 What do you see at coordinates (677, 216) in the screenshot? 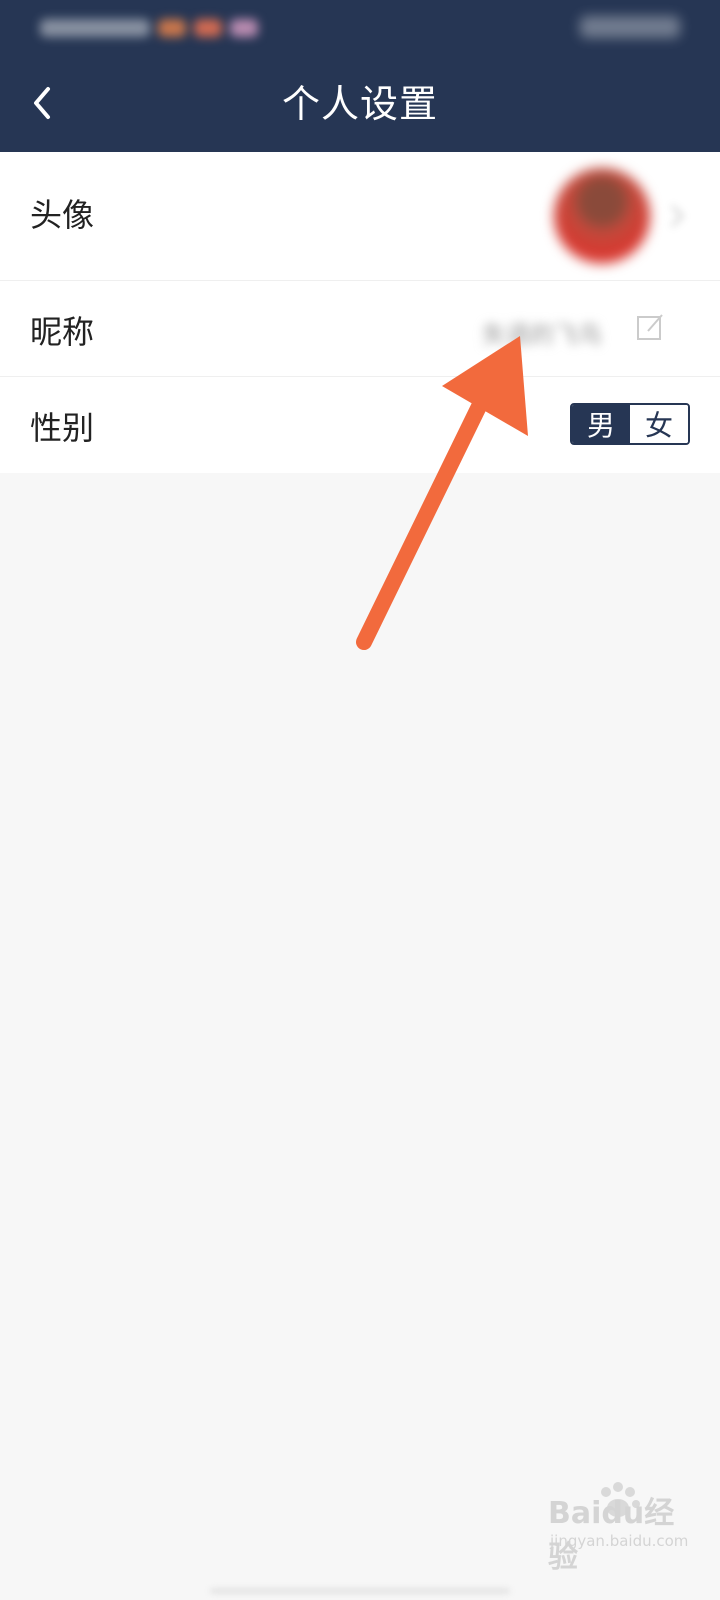
I see `chevron-right-icon` at bounding box center [677, 216].